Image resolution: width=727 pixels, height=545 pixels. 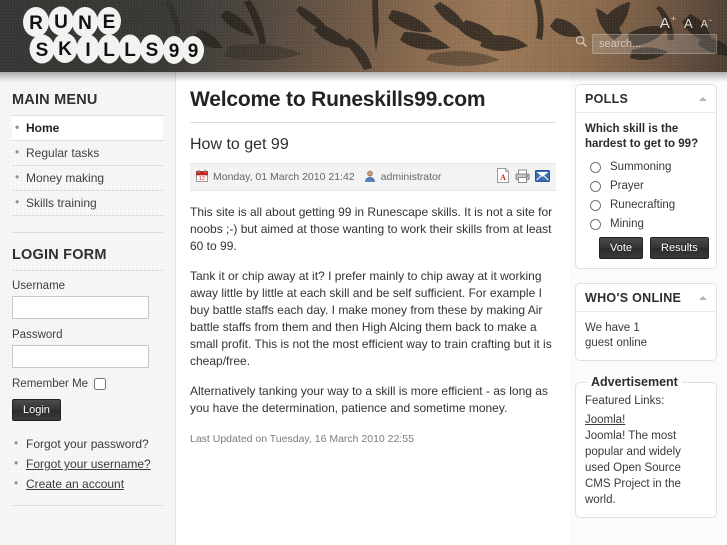 I want to click on online-count-line1: We have 1, so click(x=612, y=328).